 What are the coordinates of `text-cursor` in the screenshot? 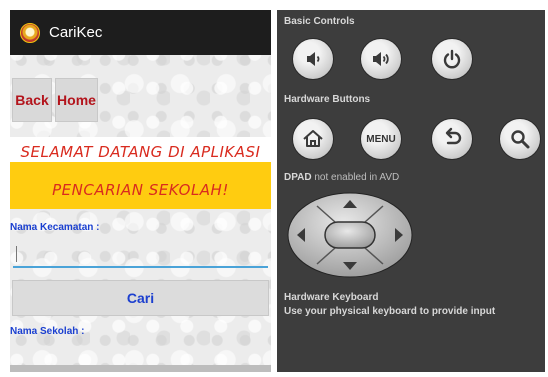 It's located at (16, 254).